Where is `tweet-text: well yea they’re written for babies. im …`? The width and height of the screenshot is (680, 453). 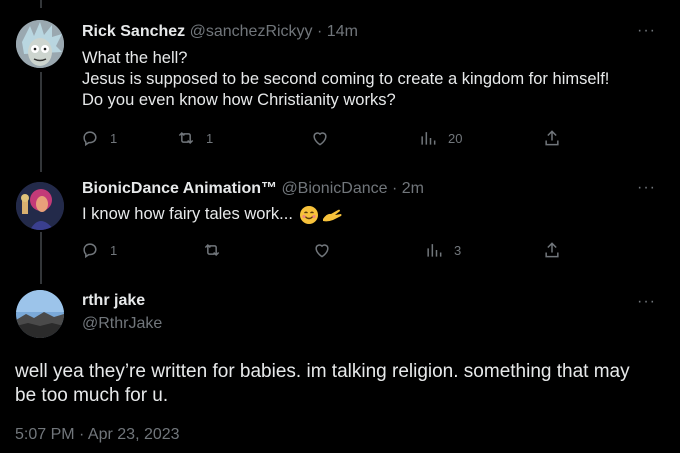 tweet-text: well yea they’re written for babies. im … is located at coordinates (322, 383).